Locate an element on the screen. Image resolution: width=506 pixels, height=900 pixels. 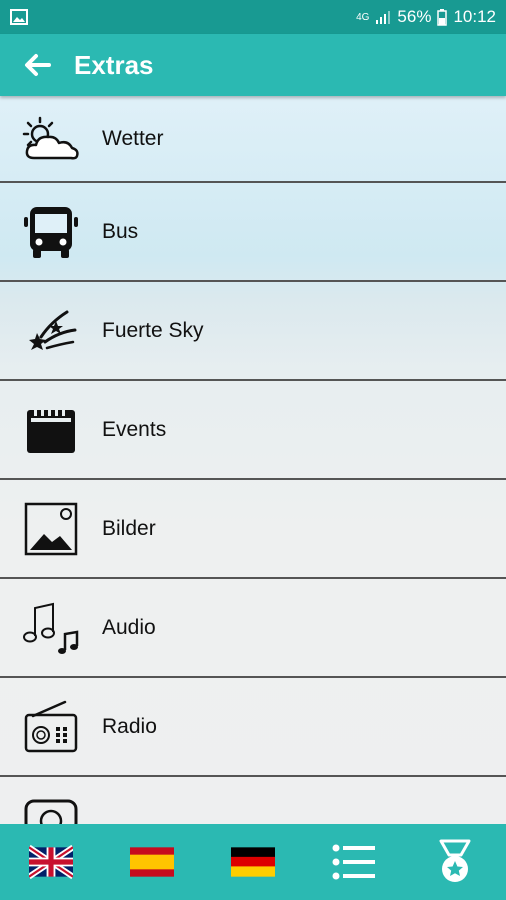
list-icon is located at coordinates (354, 862).